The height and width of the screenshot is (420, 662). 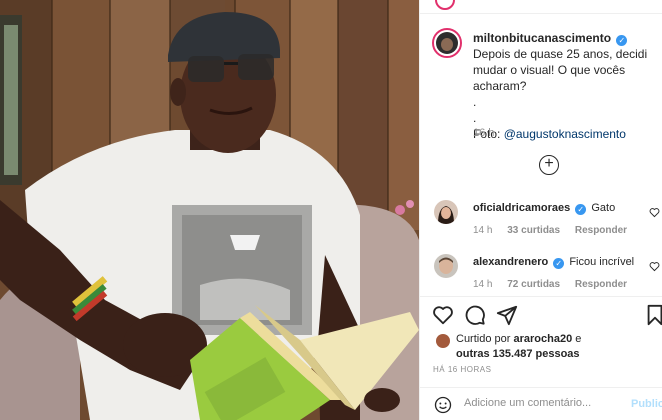 I want to click on comment-meta: 14 h 33 curtidas Responder, so click(x=556, y=230).